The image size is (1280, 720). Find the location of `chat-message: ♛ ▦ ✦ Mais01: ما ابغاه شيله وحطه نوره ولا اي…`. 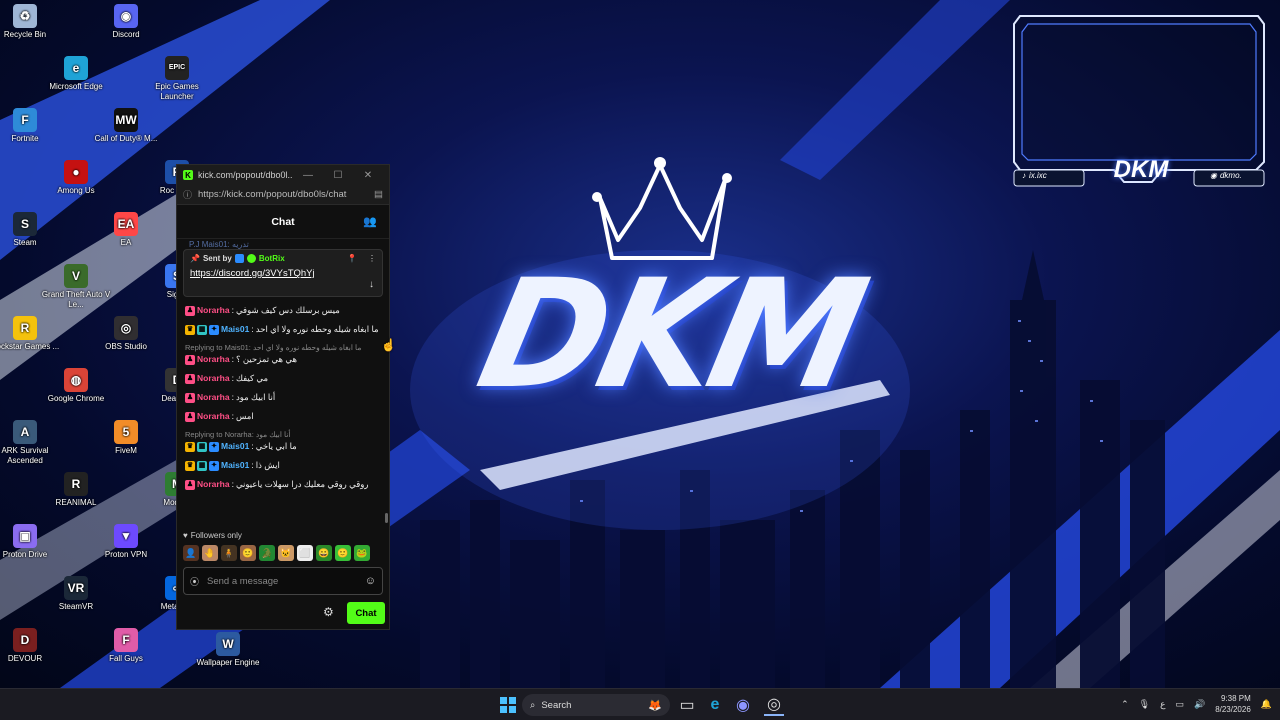

chat-message: ♛ ▦ ✦ Mais01: ما ابغاه شيله وحطه نوره ولا اي… is located at coordinates (282, 329).